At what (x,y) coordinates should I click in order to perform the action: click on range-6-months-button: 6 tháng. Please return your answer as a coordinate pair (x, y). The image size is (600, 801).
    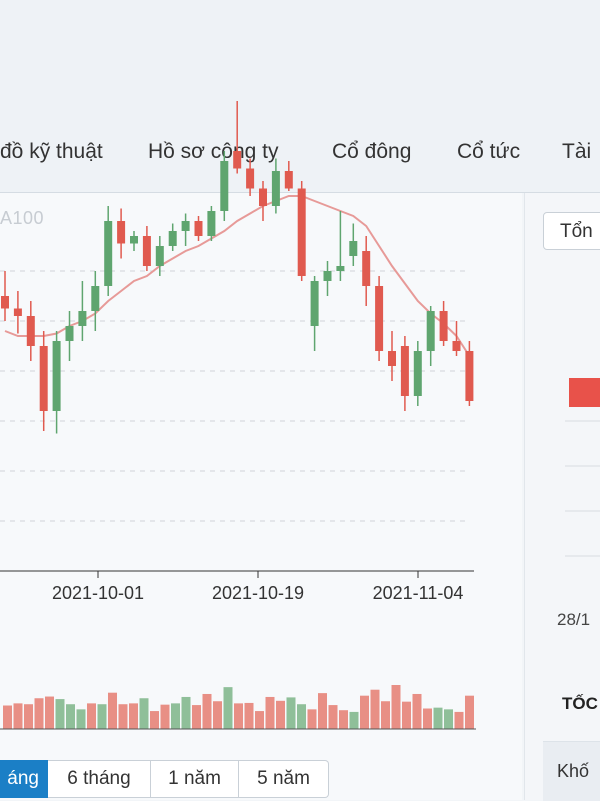
    Looking at the image, I should click on (99, 779).